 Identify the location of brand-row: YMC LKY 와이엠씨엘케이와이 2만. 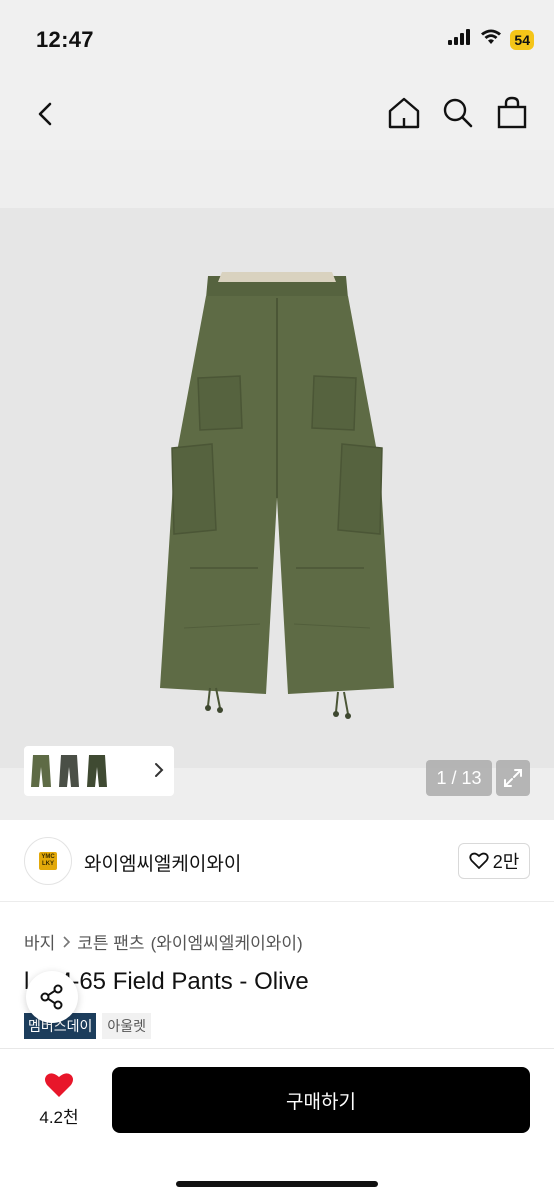
(277, 861).